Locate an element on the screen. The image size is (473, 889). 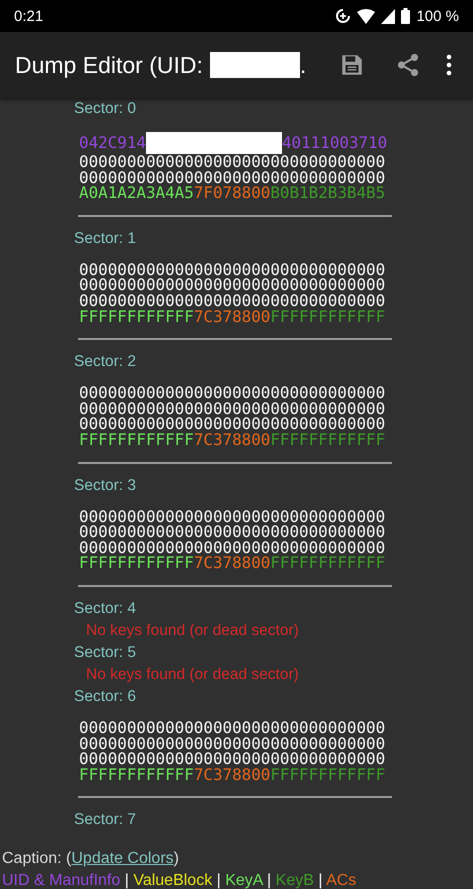
caption-label: ) is located at coordinates (176, 859).